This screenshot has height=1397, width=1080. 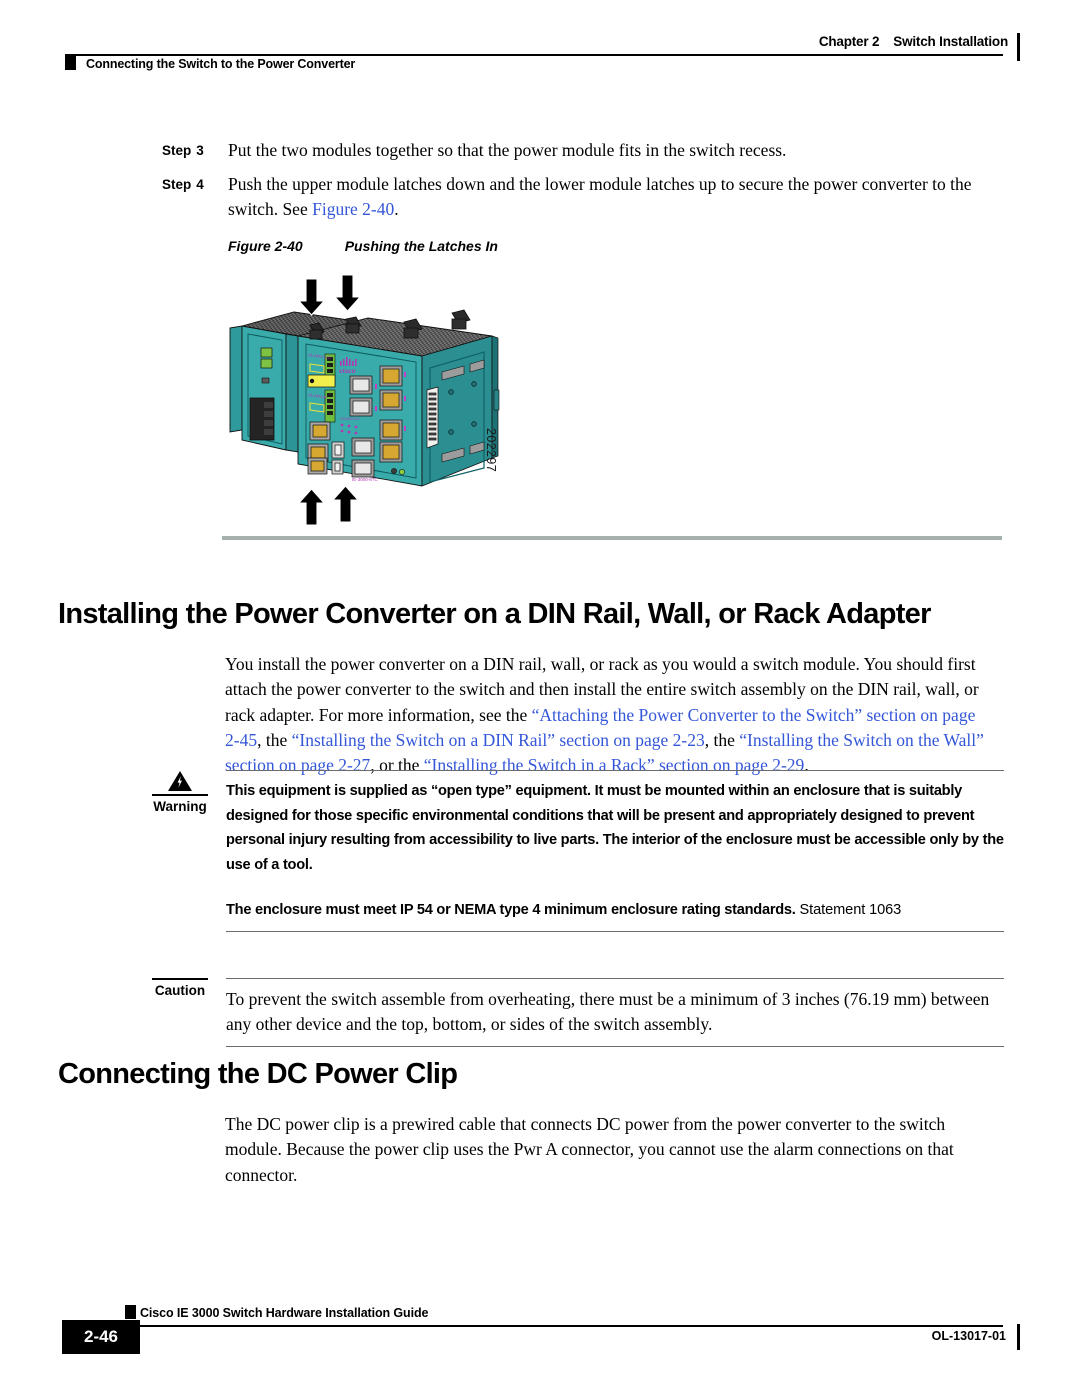 I want to click on step-4-label: Step 4, so click(x=195, y=184).